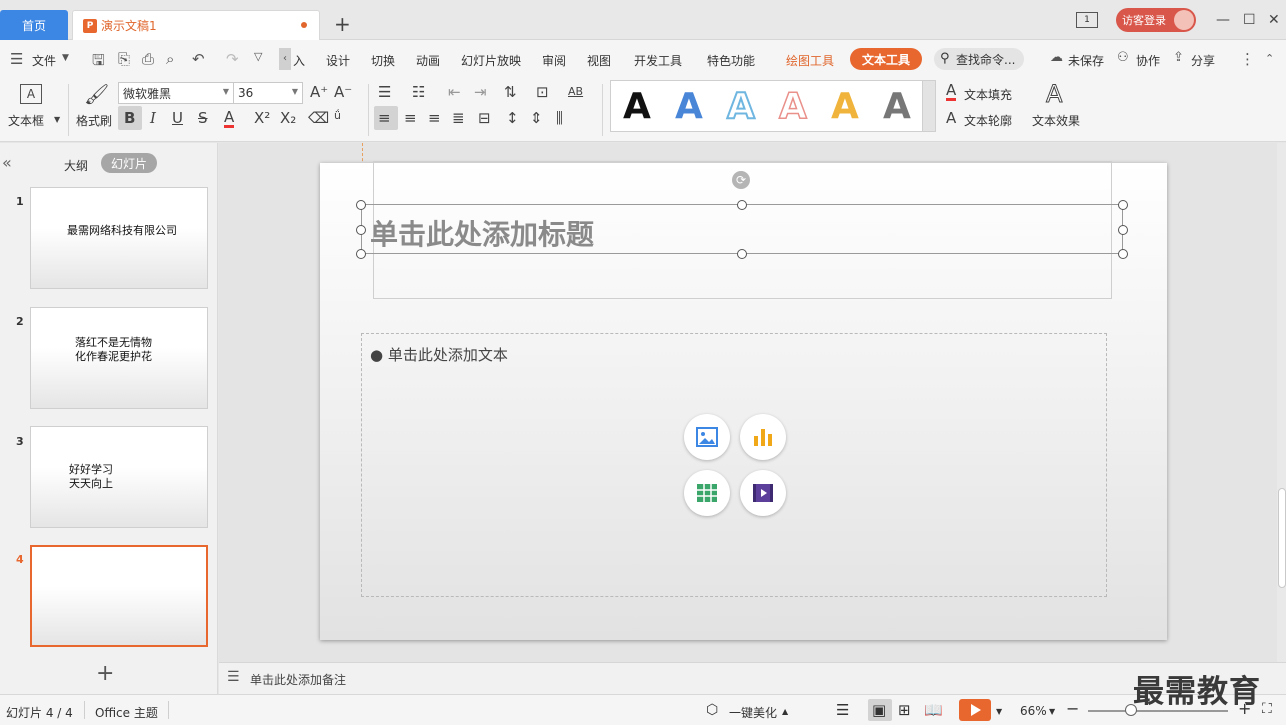  What do you see at coordinates (119, 477) in the screenshot?
I see `slide-thumbnail-3: 好好学习 天天向上` at bounding box center [119, 477].